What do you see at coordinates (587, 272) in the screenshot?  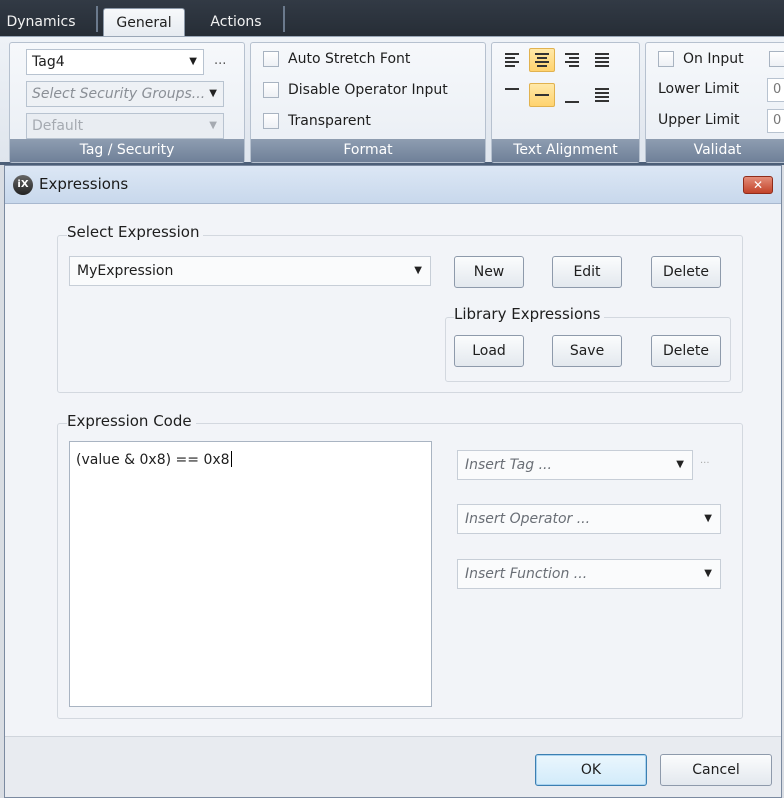 I see `edit-button: Edit` at bounding box center [587, 272].